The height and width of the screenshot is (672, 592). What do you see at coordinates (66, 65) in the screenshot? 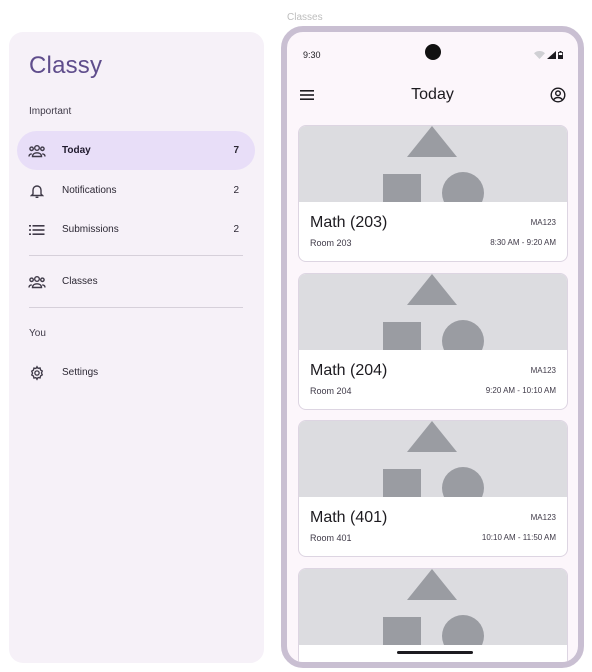
I see `app-title: Classy` at bounding box center [66, 65].